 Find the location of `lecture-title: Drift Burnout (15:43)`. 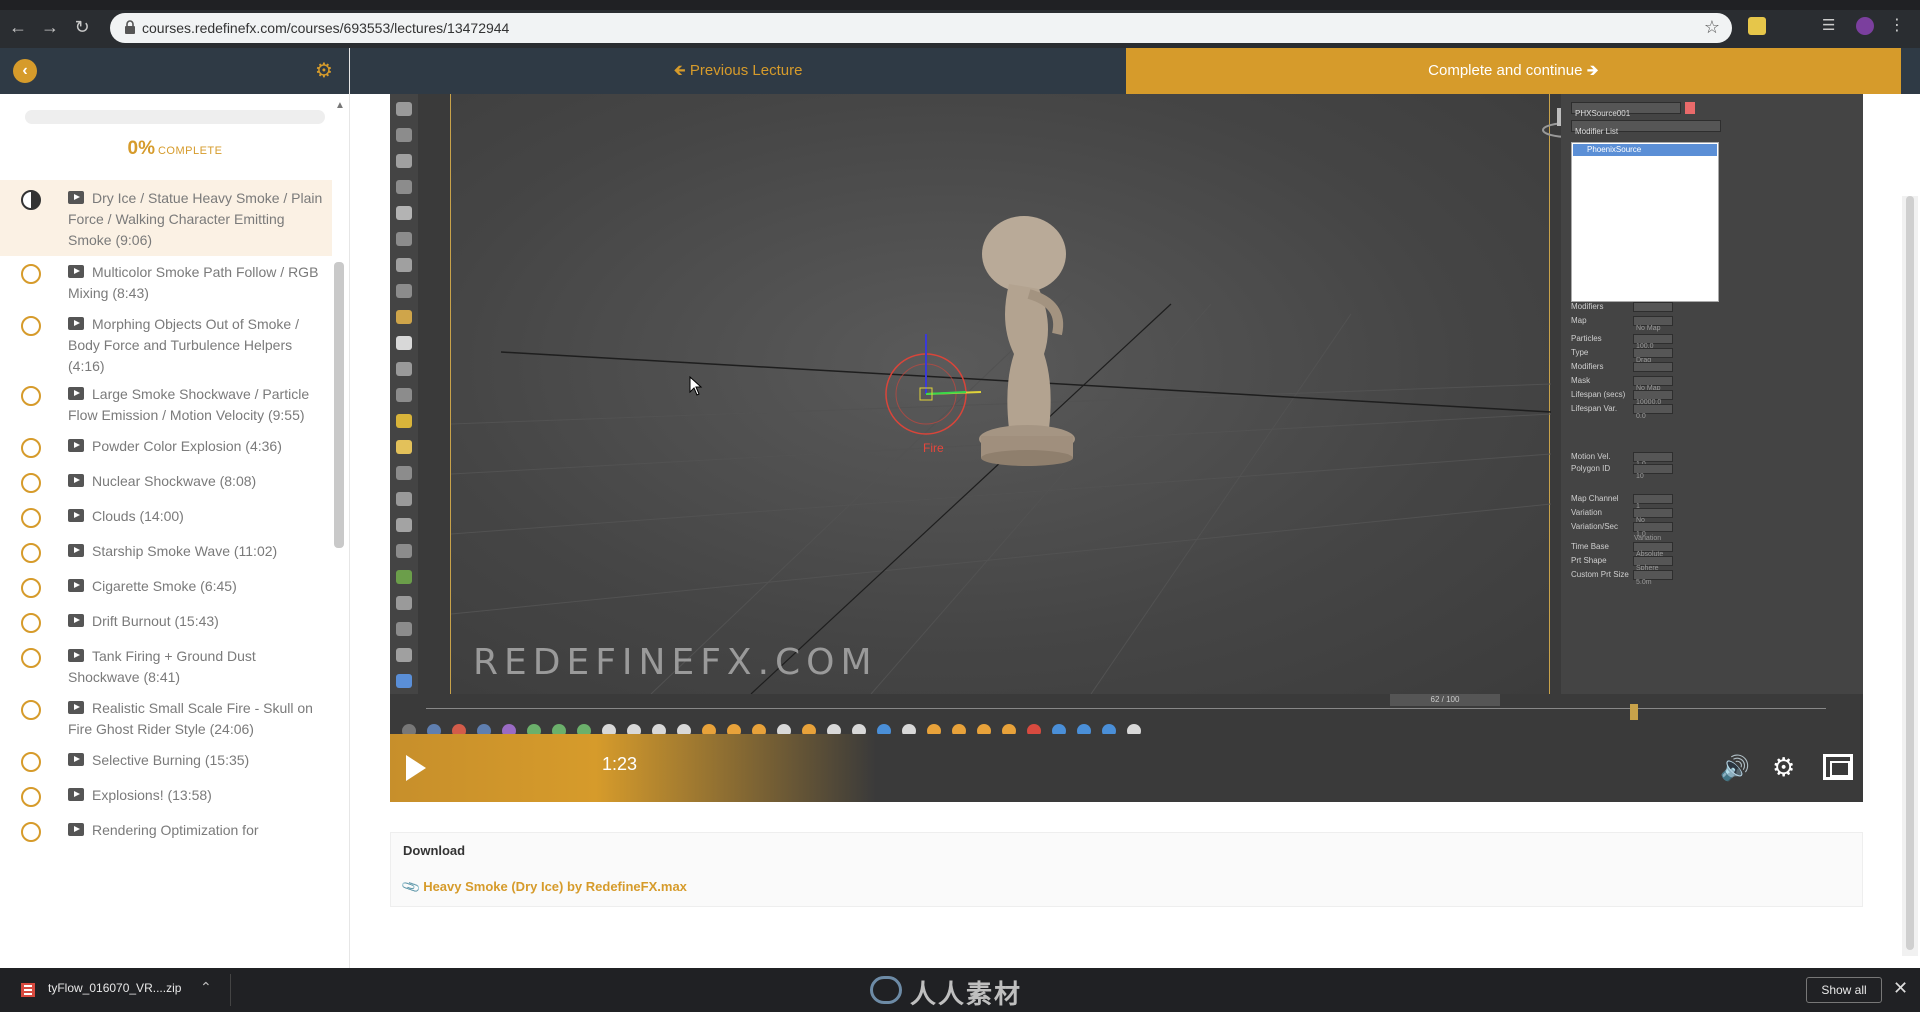

lecture-title: Drift Burnout (15:43) is located at coordinates (198, 621).